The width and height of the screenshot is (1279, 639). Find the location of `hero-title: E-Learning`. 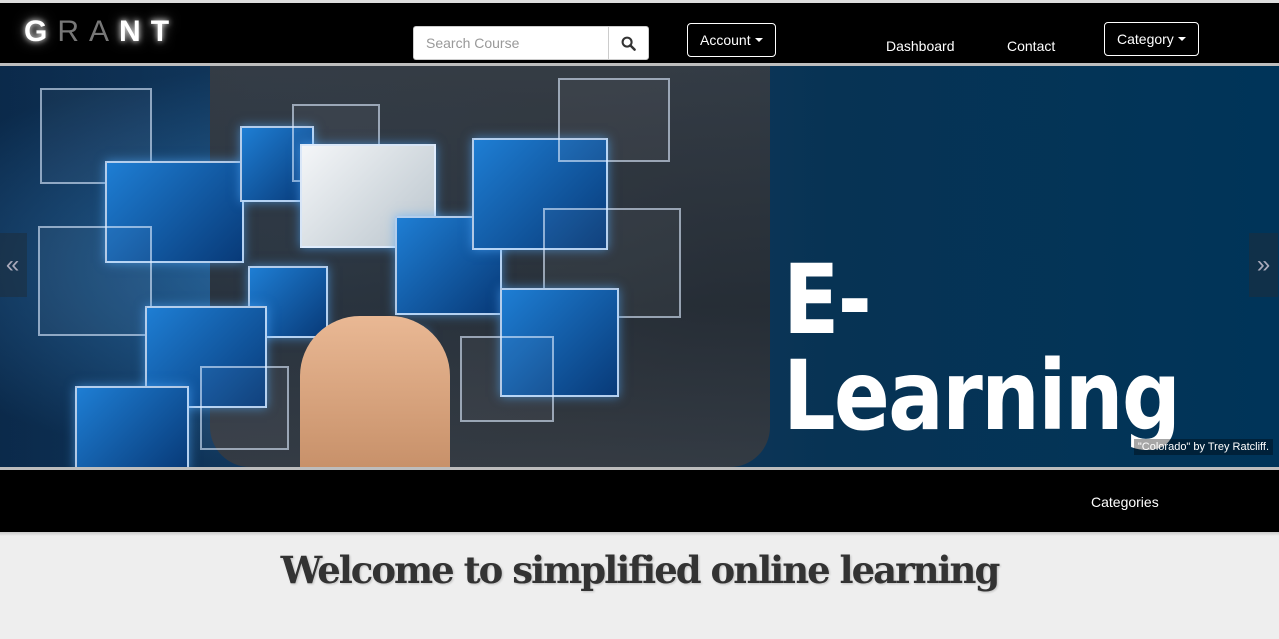

hero-title: E-Learning is located at coordinates (982, 348).